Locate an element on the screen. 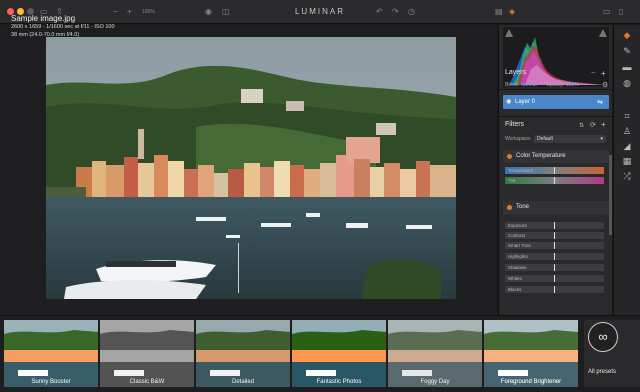 This screenshot has height=392, width=640. filter-name: Tone is located at coordinates (523, 207).